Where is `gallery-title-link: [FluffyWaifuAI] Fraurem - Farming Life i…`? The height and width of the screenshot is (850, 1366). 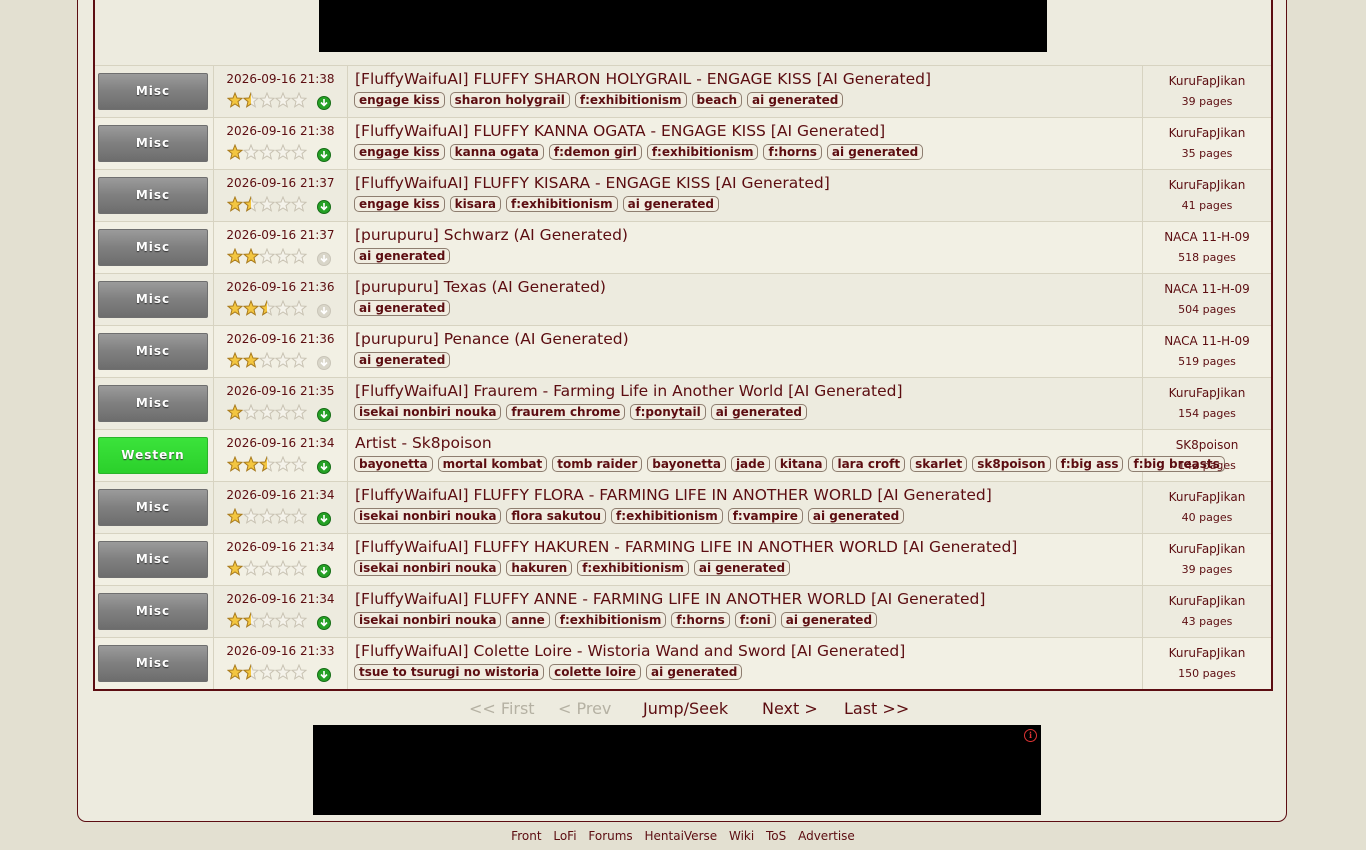
gallery-title-link: [FluffyWaifuAI] Fraurem - Farming Life i… is located at coordinates (748, 391).